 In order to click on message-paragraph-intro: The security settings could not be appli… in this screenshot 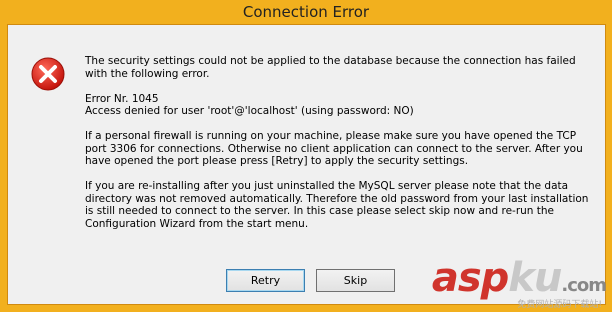, I will do `click(330, 67)`.